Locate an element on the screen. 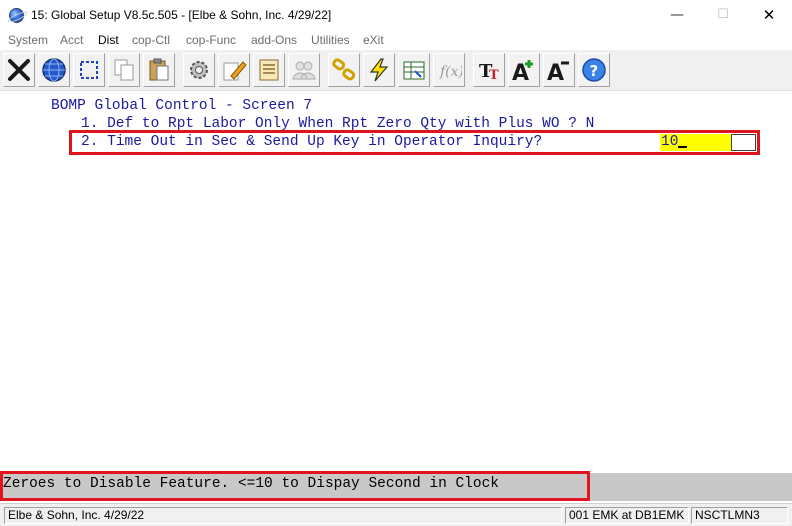 This screenshot has height=526, width=792. lightning-icon is located at coordinates (379, 70).